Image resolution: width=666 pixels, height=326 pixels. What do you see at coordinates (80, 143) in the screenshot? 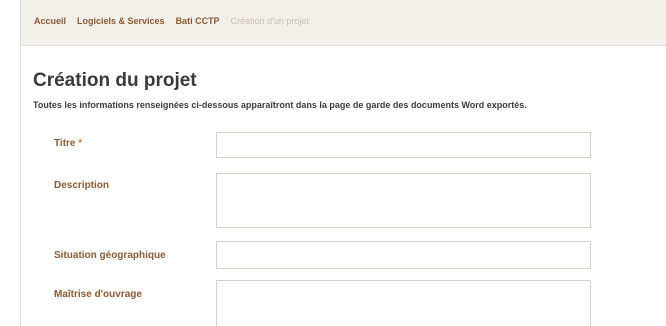
I see `required-marker: *` at bounding box center [80, 143].